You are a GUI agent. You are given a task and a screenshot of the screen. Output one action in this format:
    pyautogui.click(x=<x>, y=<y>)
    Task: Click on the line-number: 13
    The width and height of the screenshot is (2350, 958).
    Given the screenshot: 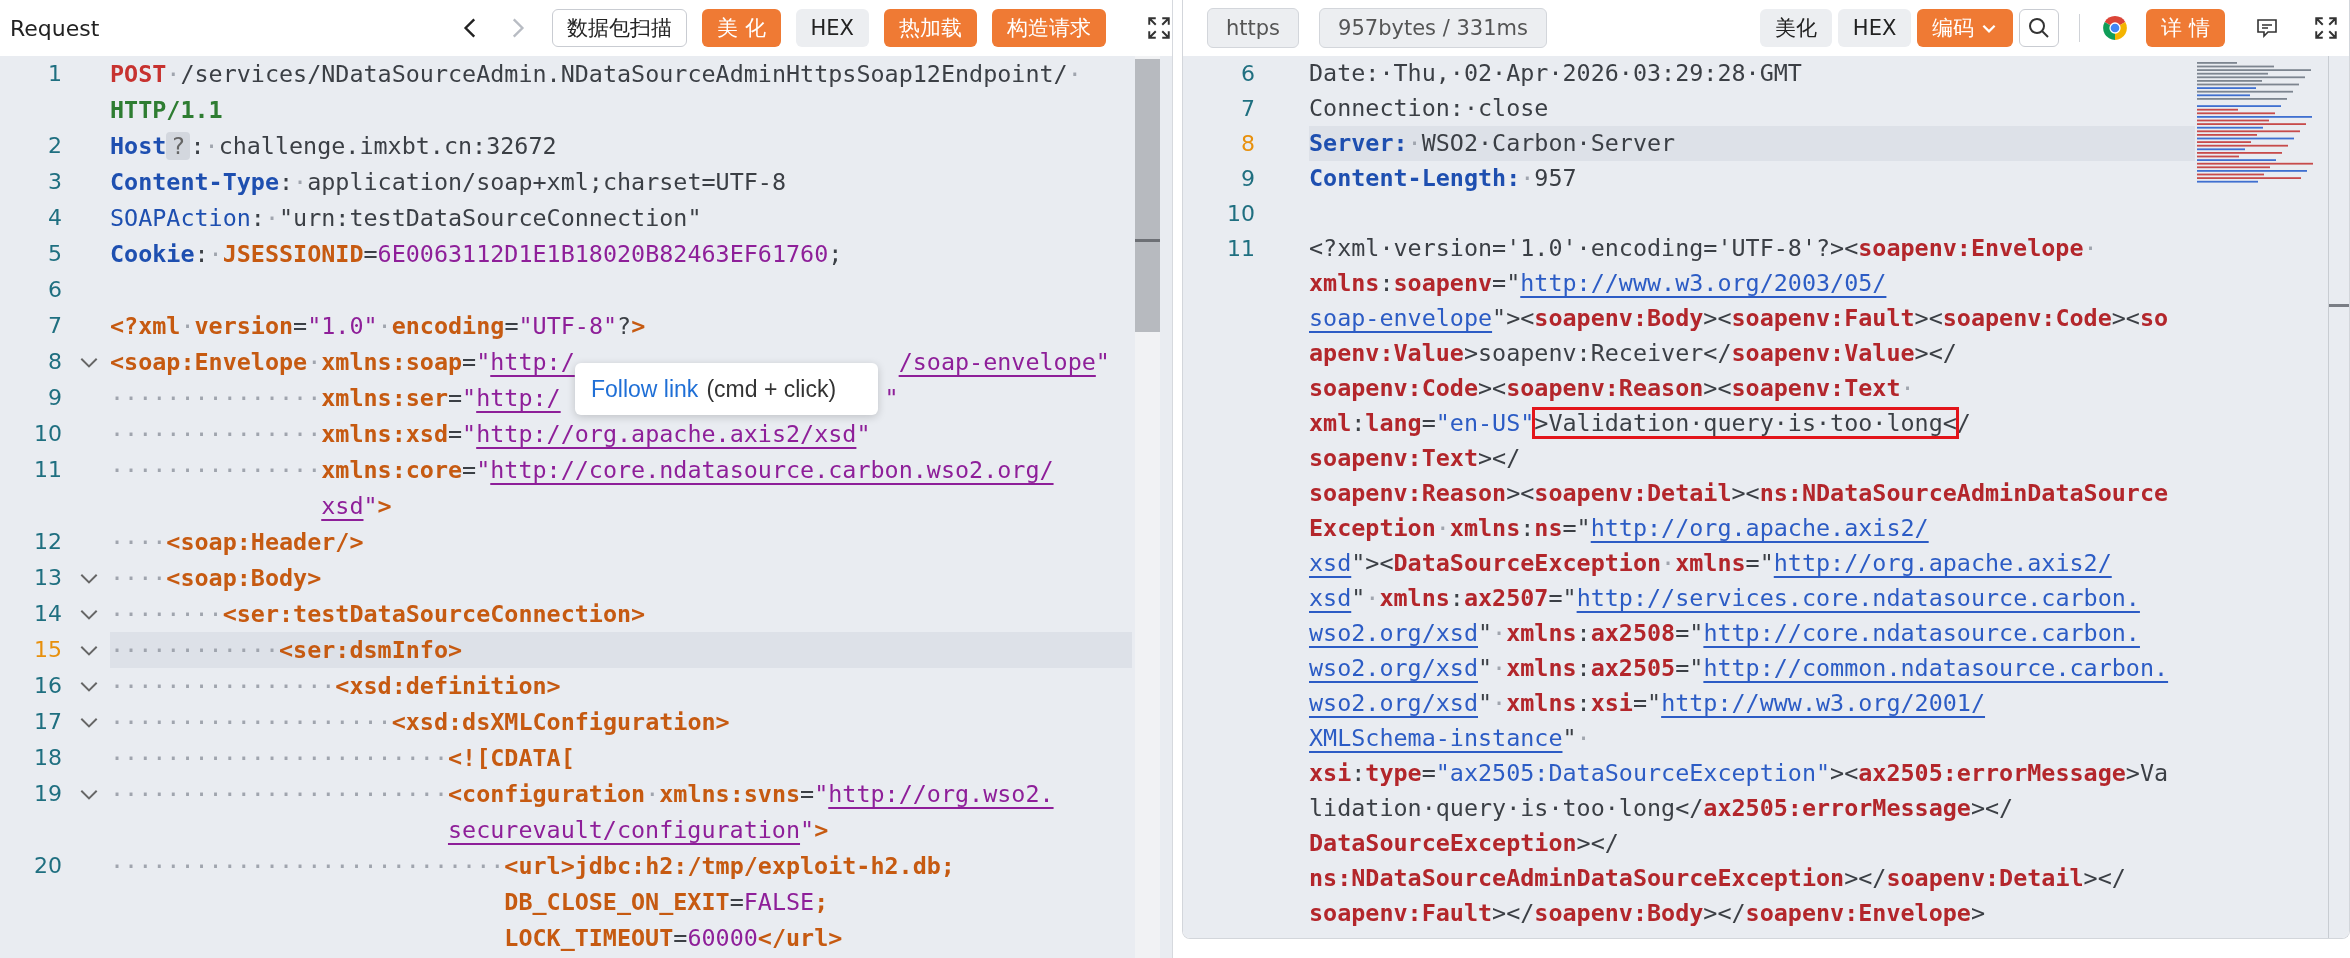 What is the action you would take?
    pyautogui.click(x=48, y=577)
    